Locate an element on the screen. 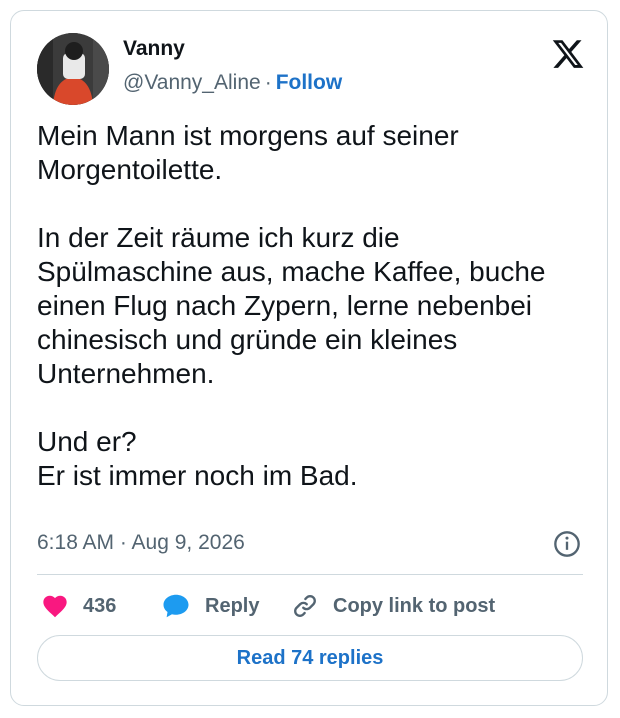  read-replies-button: Read 74 replies is located at coordinates (310, 658).